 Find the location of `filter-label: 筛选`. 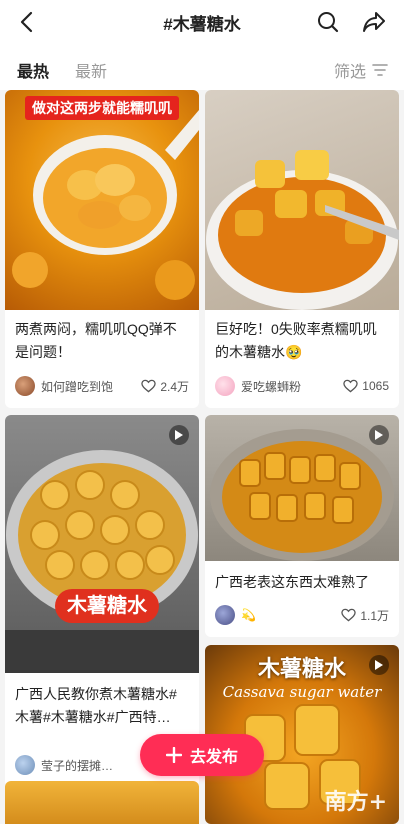

filter-label: 筛选 is located at coordinates (349, 72).